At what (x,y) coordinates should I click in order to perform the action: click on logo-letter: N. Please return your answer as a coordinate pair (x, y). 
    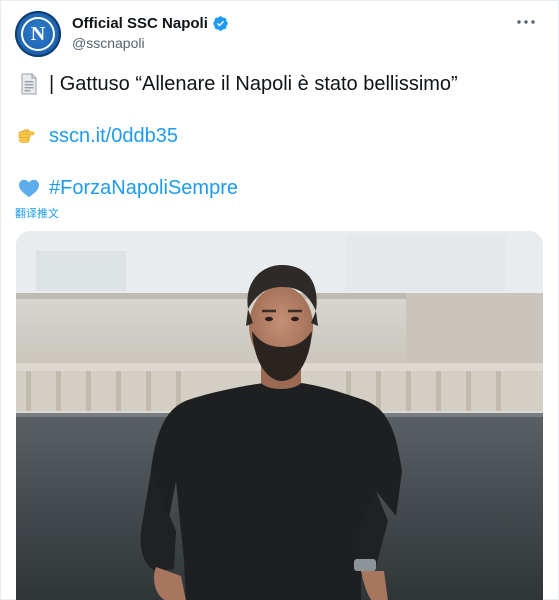
    Looking at the image, I should click on (38, 34).